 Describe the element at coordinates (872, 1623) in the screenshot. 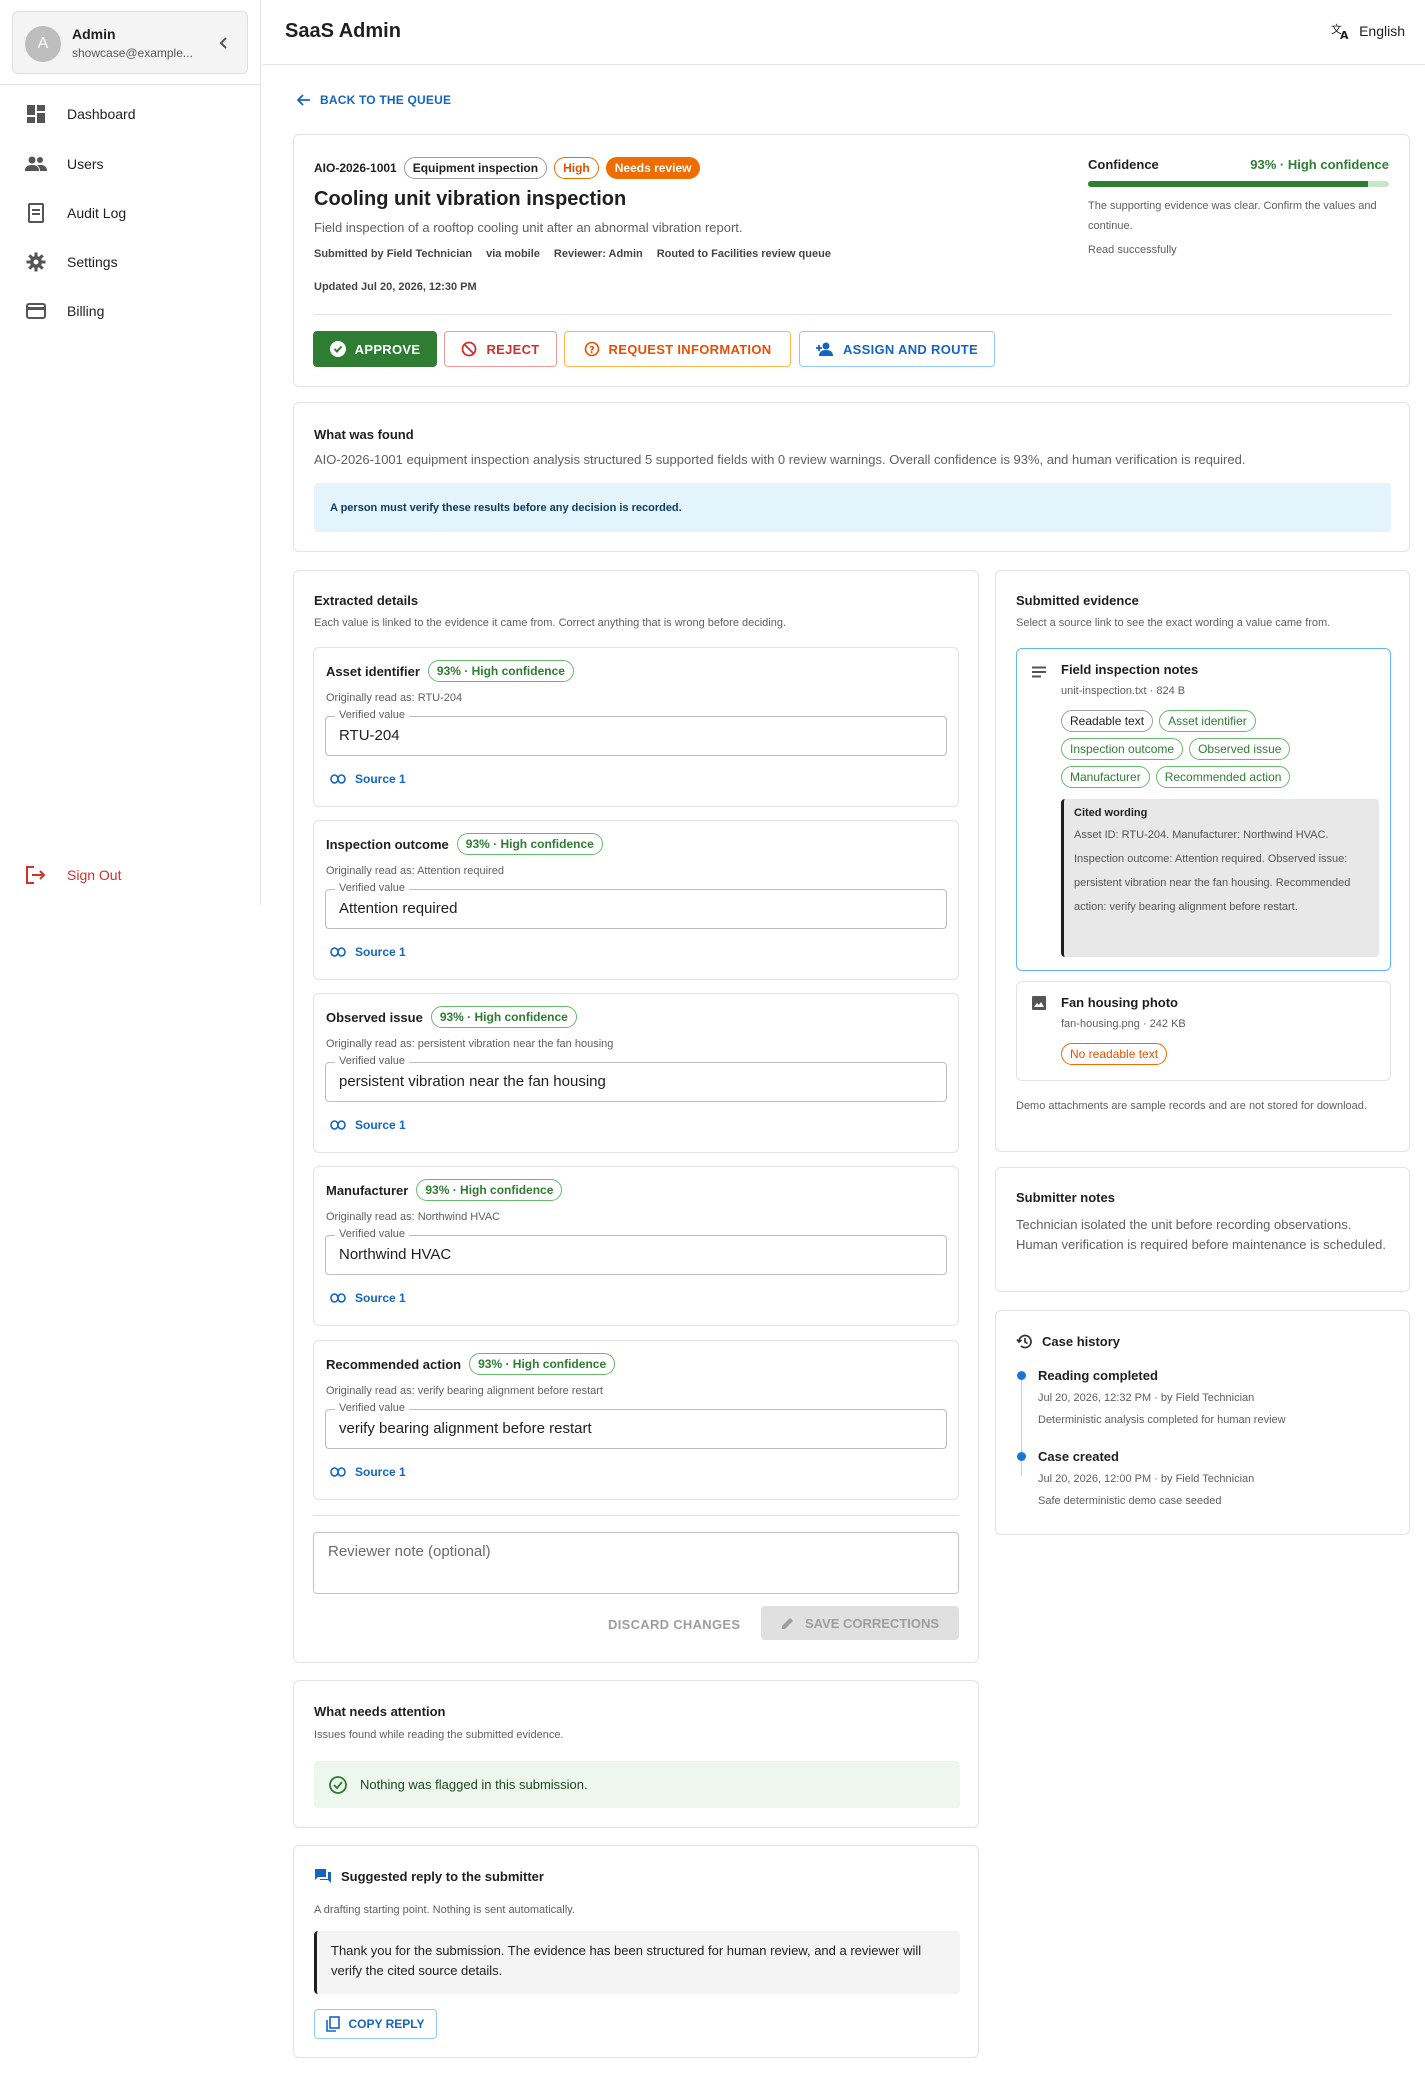

I see `save-corrections-label: SAVE CORRECTIONS` at that location.